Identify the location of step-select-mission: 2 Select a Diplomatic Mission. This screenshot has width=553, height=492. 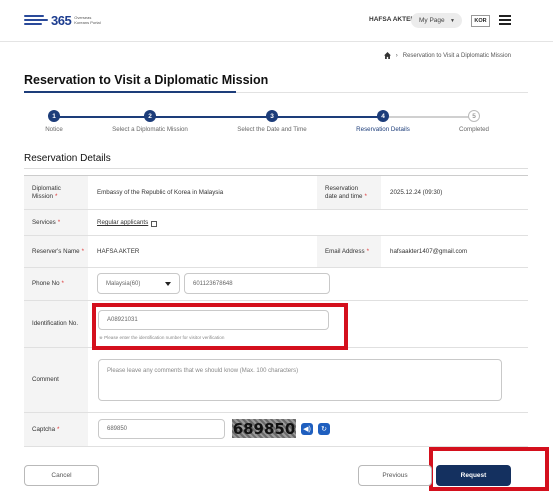
(150, 121).